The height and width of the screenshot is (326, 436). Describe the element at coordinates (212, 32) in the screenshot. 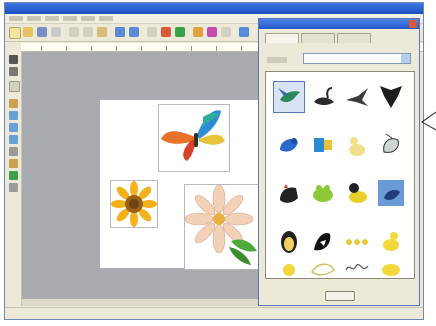

I see `thread-icon` at that location.